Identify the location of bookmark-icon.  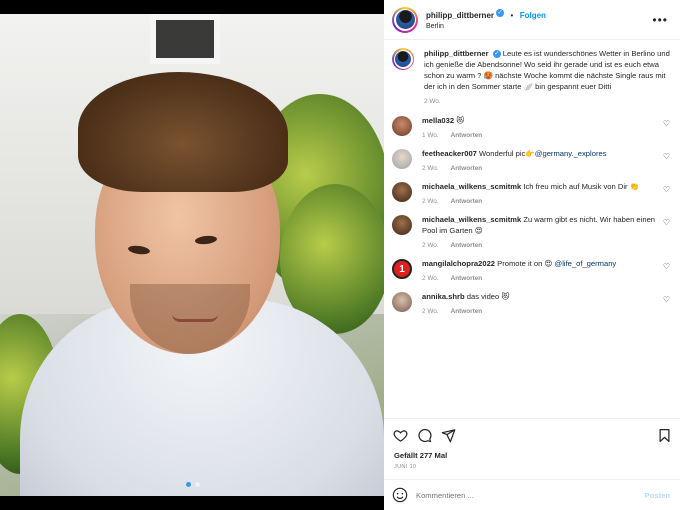
(664, 435).